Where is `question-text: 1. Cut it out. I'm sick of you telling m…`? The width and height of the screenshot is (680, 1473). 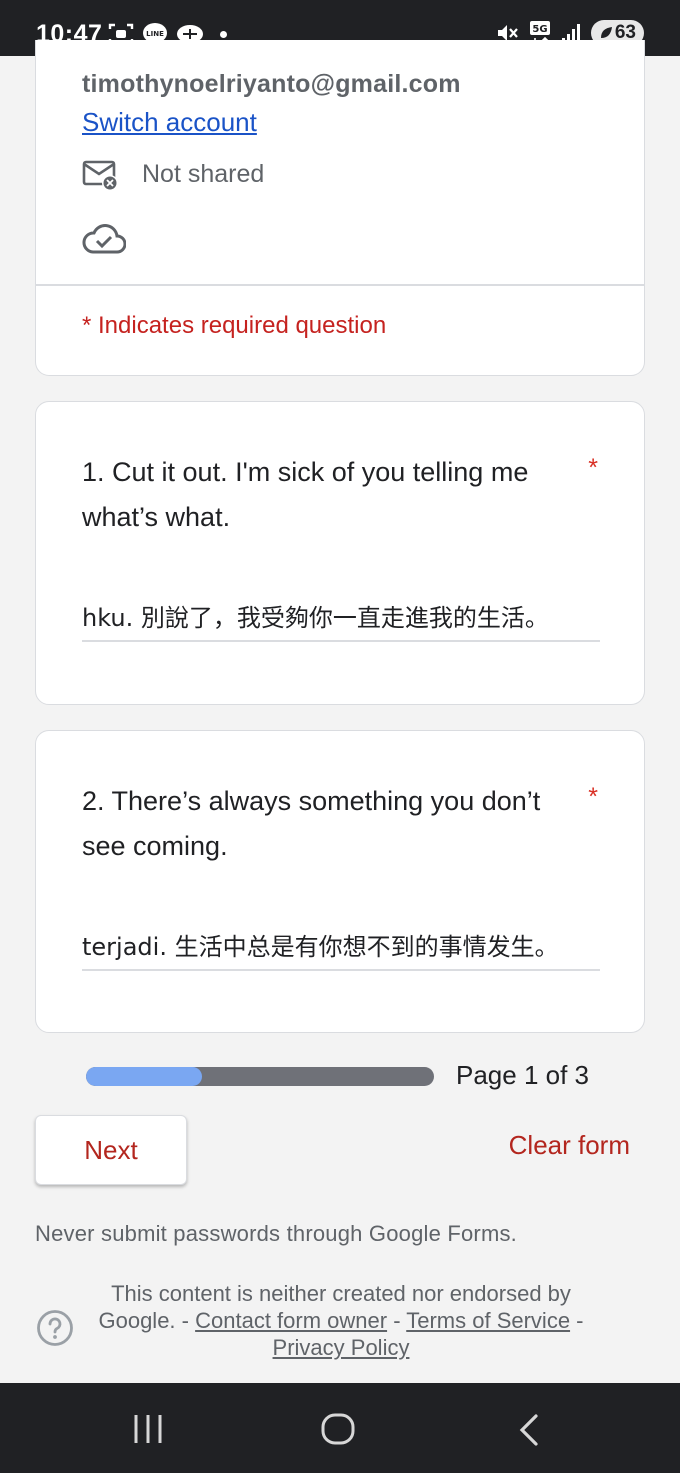
question-text: 1. Cut it out. I'm sick of you telling m… is located at coordinates (305, 494).